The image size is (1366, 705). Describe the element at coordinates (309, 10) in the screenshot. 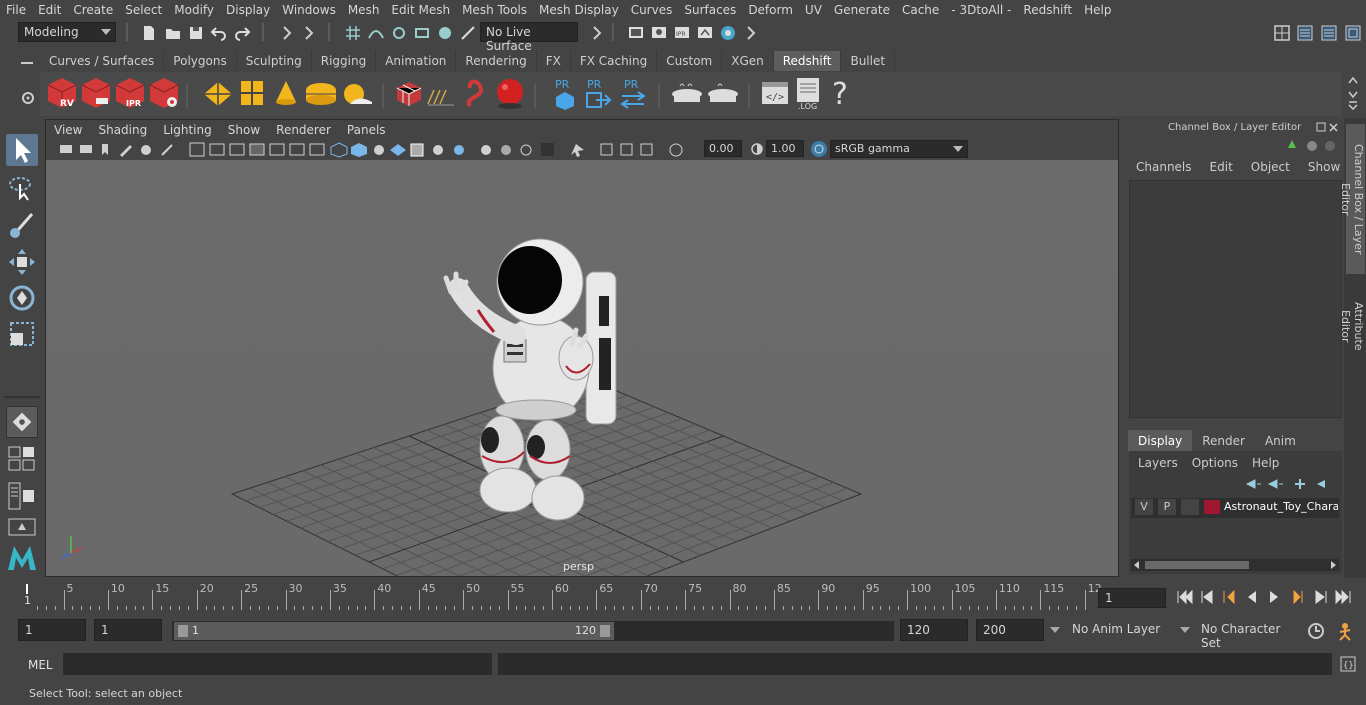

I see `menu-windows: Windows` at that location.